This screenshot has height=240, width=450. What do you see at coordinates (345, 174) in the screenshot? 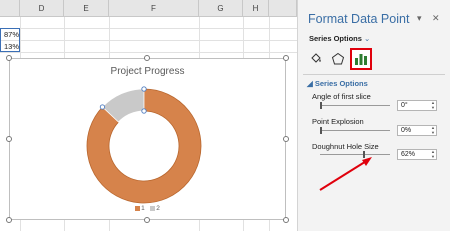
I see `annotation-arrow` at bounding box center [345, 174].